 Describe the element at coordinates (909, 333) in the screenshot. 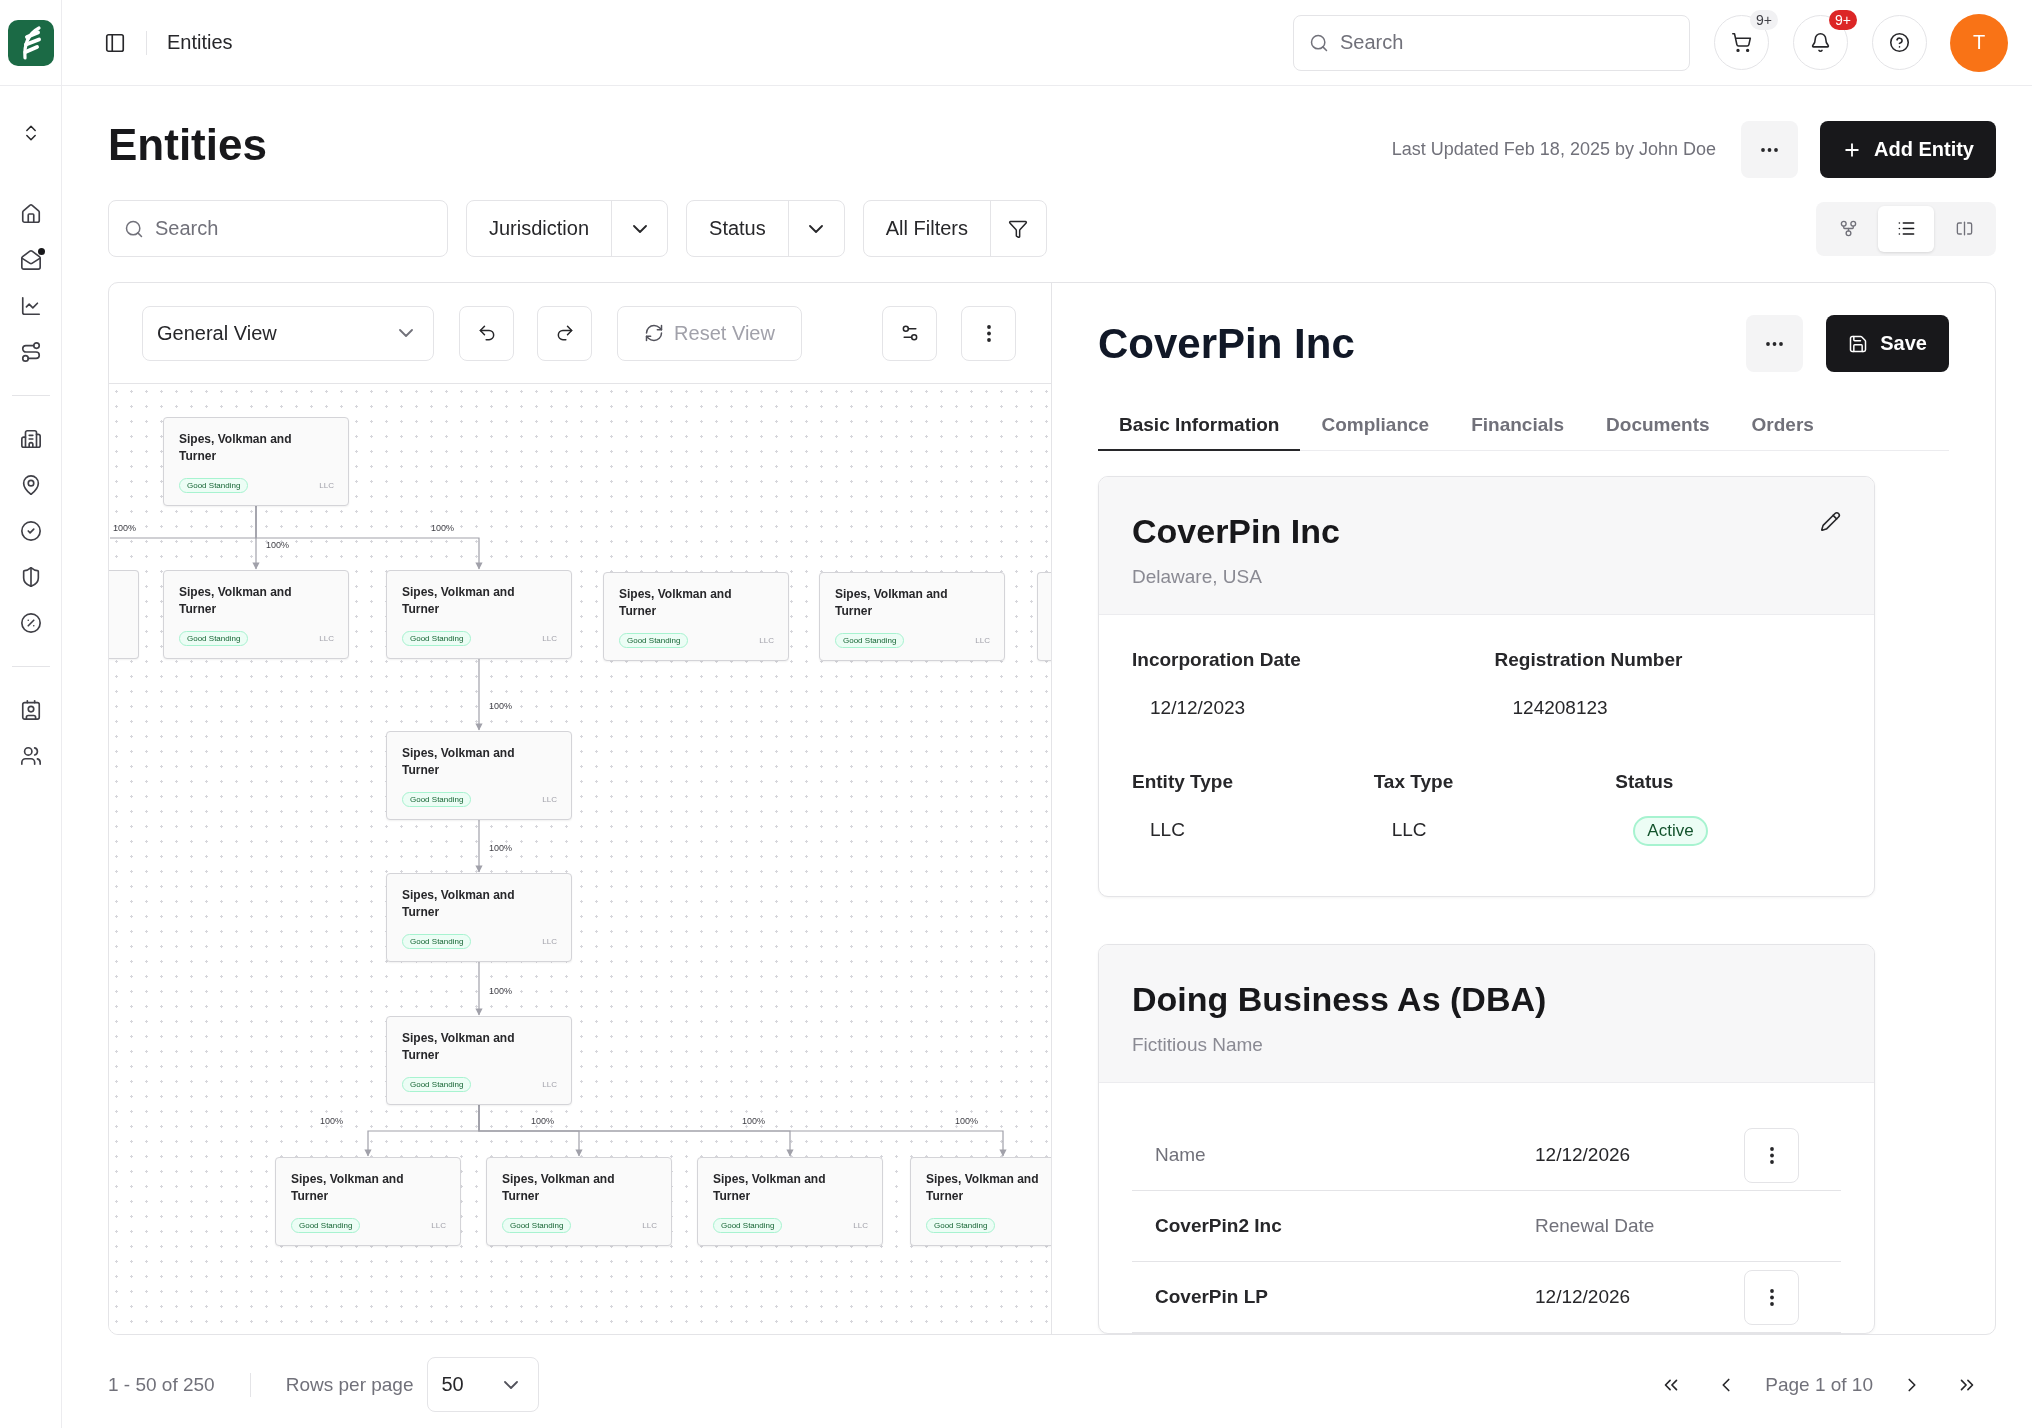

I see `settings-button` at that location.